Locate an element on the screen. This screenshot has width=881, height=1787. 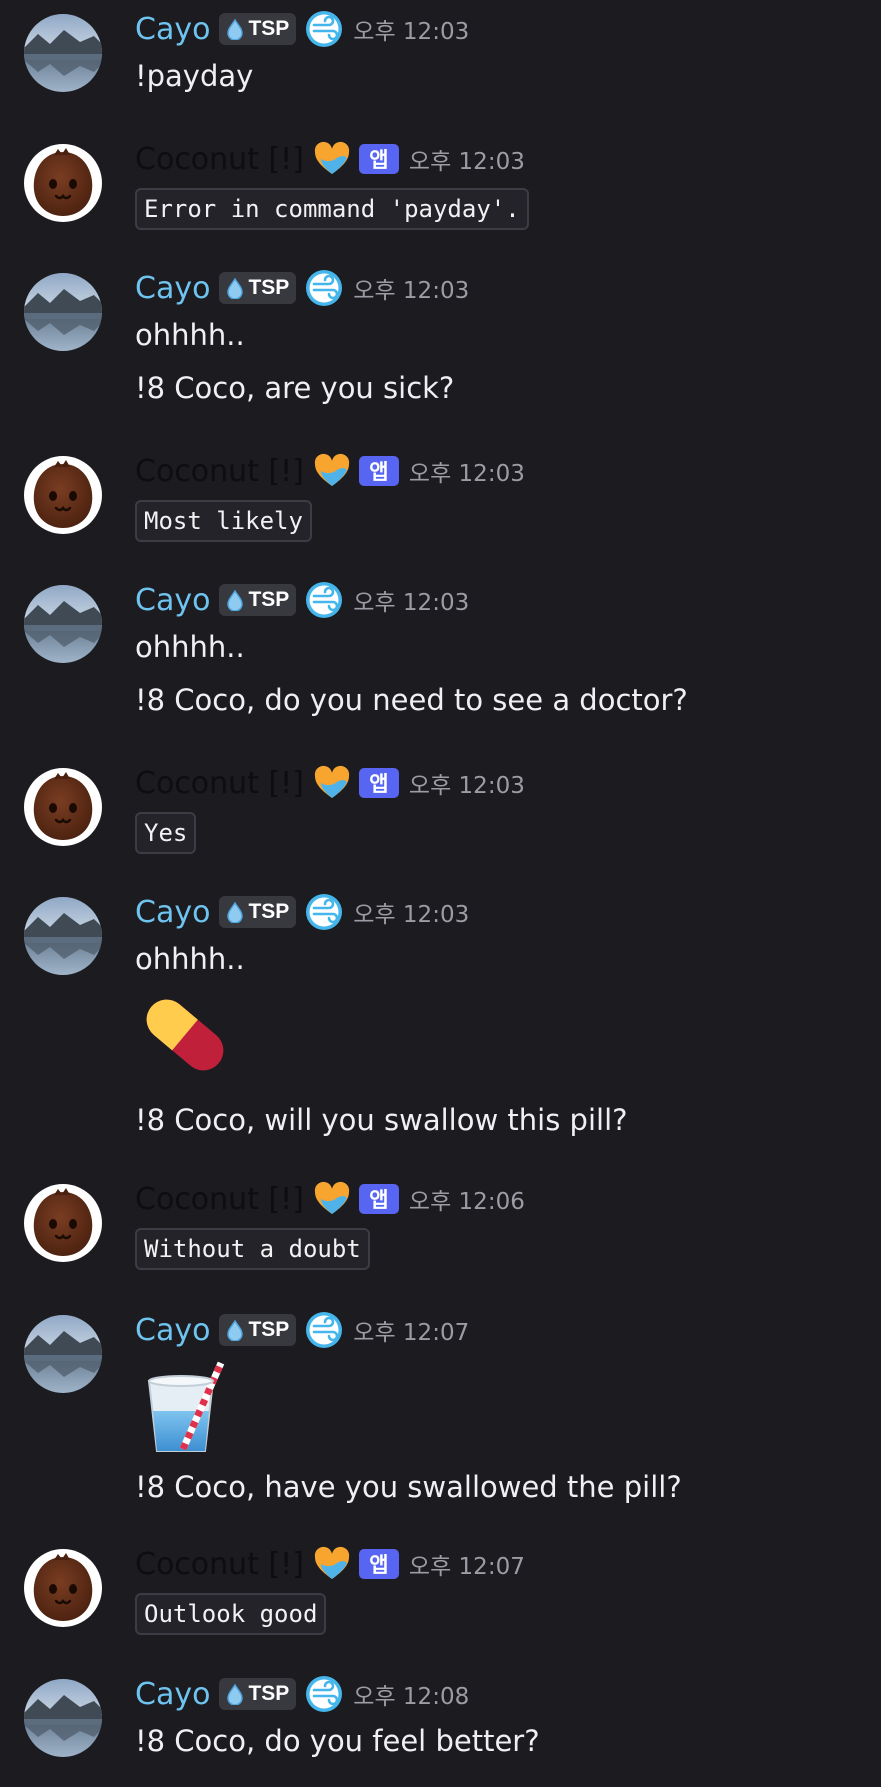
code-reply: Without a doubt is located at coordinates (252, 1249).